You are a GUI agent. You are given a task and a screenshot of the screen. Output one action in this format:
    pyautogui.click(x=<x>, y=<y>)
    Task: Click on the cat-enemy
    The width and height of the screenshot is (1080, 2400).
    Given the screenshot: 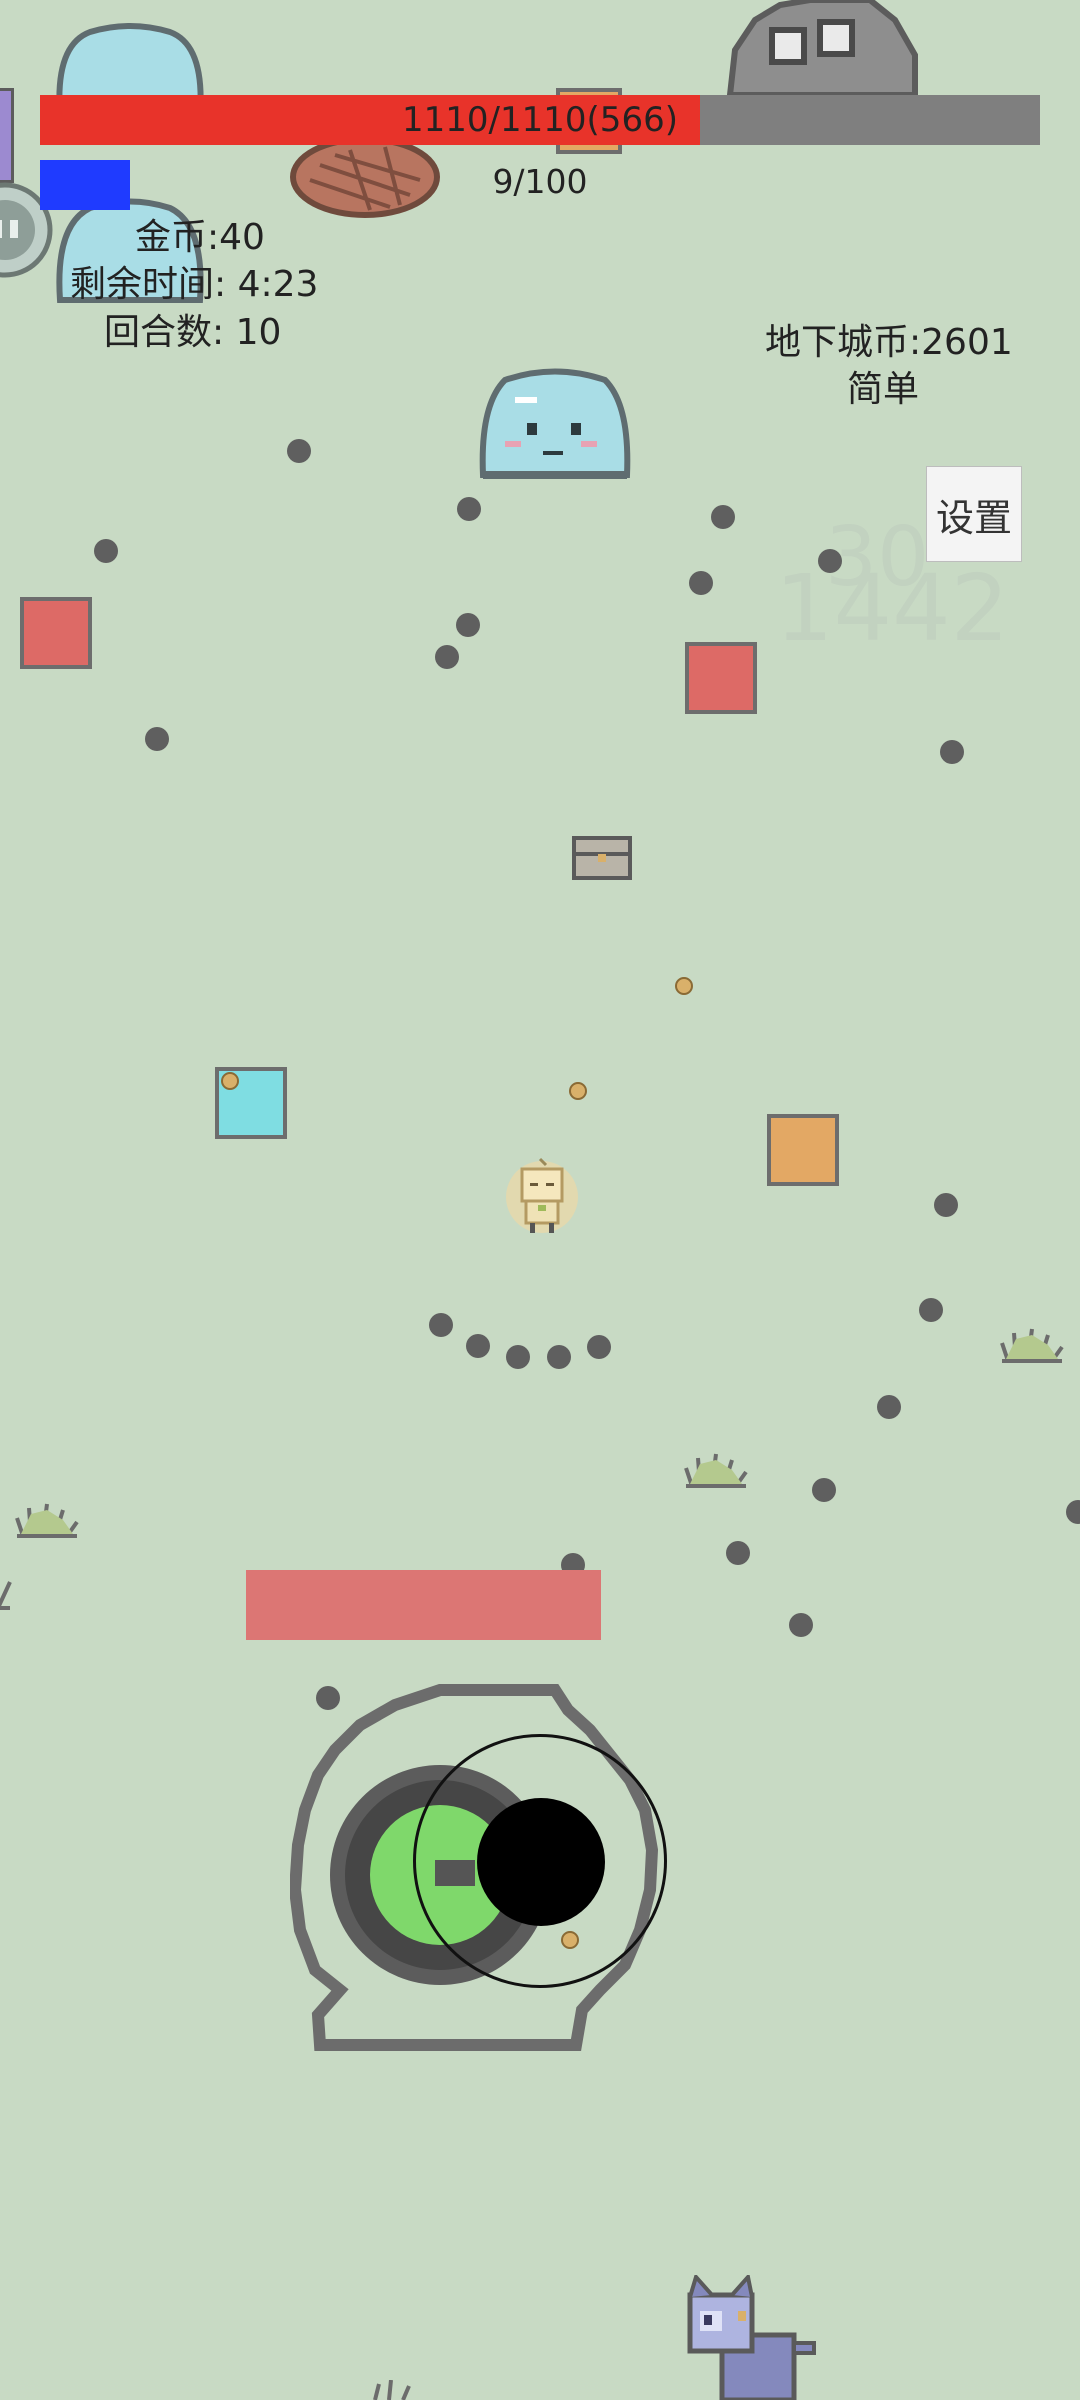 What is the action you would take?
    pyautogui.click(x=751, y=2337)
    